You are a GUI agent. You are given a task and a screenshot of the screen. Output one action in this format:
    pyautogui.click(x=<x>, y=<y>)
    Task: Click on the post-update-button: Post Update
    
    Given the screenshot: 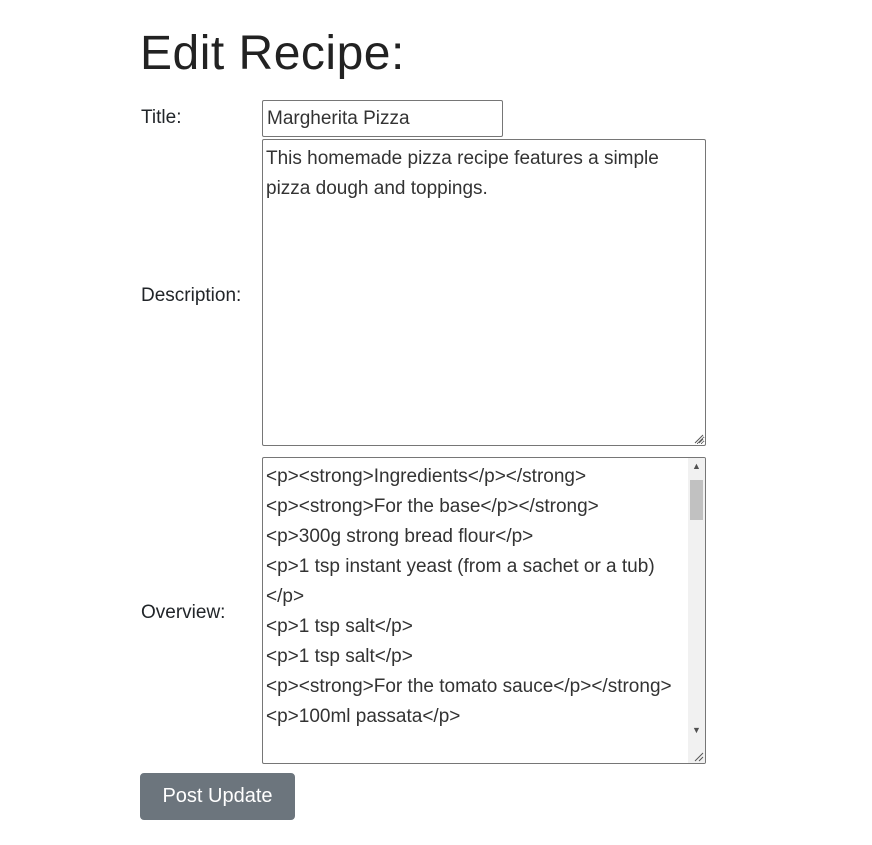 What is the action you would take?
    pyautogui.click(x=217, y=796)
    